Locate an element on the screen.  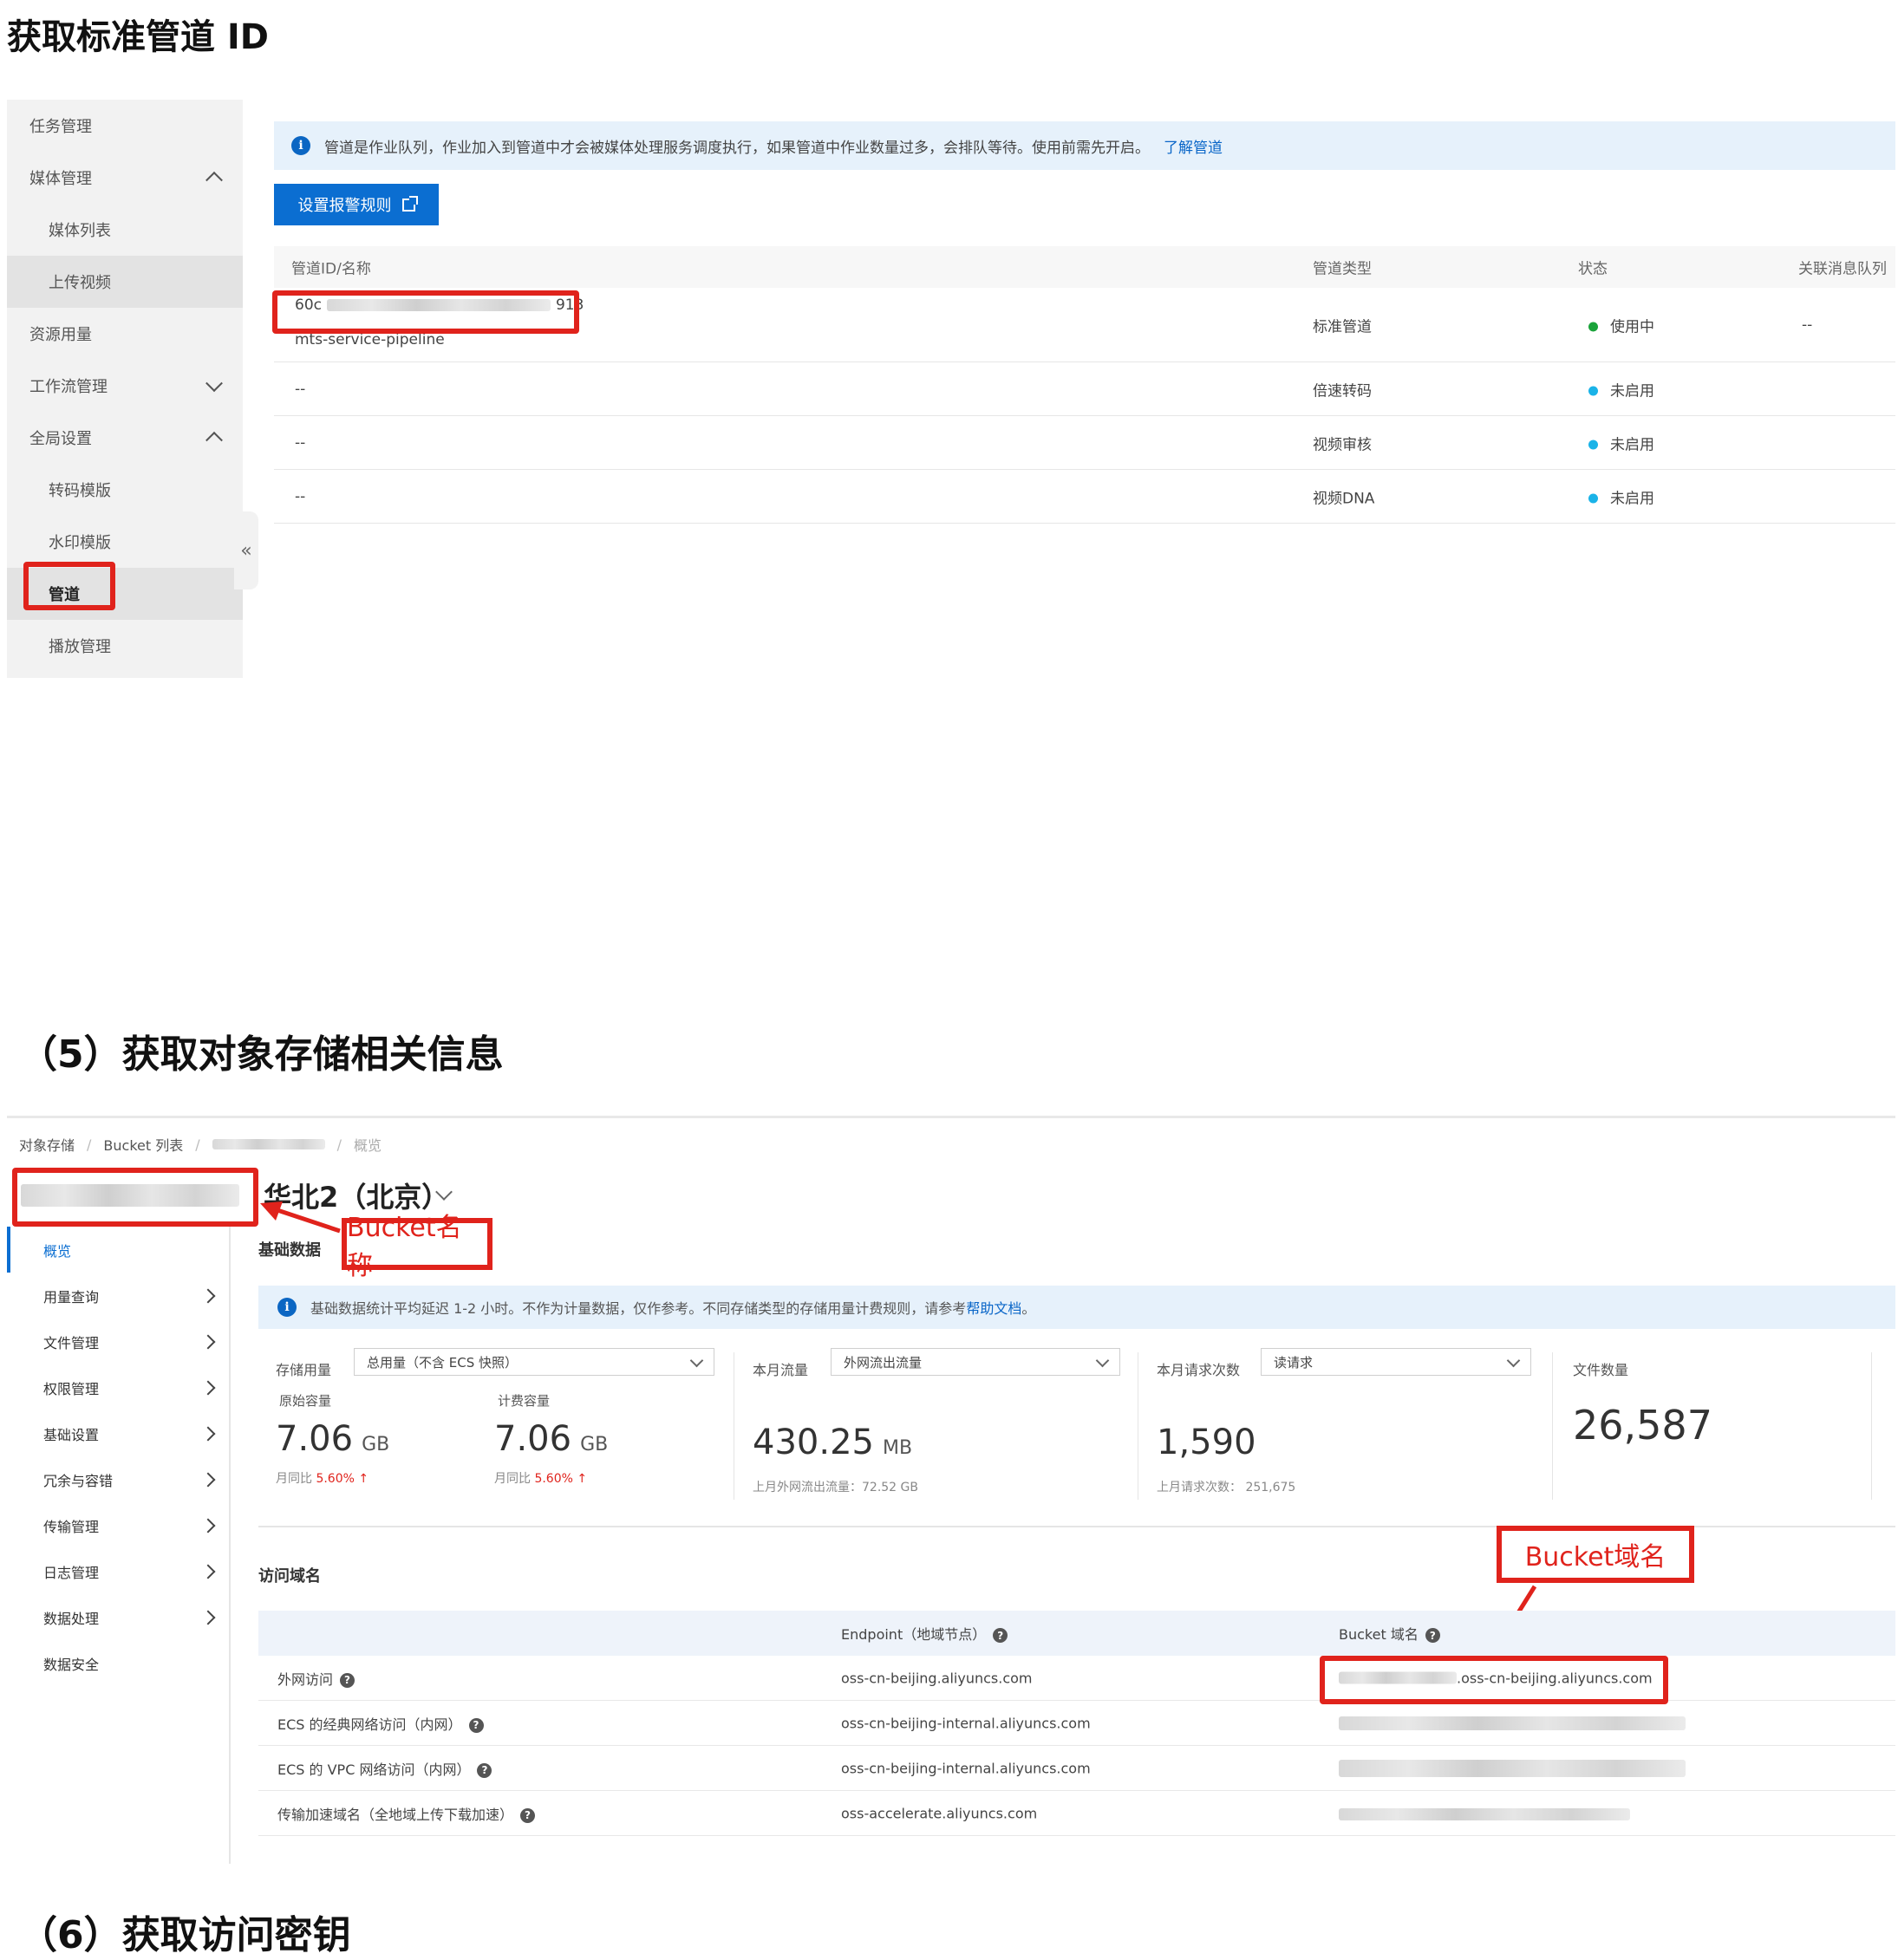
file-count-label: 文件数量 is located at coordinates (1601, 1370).